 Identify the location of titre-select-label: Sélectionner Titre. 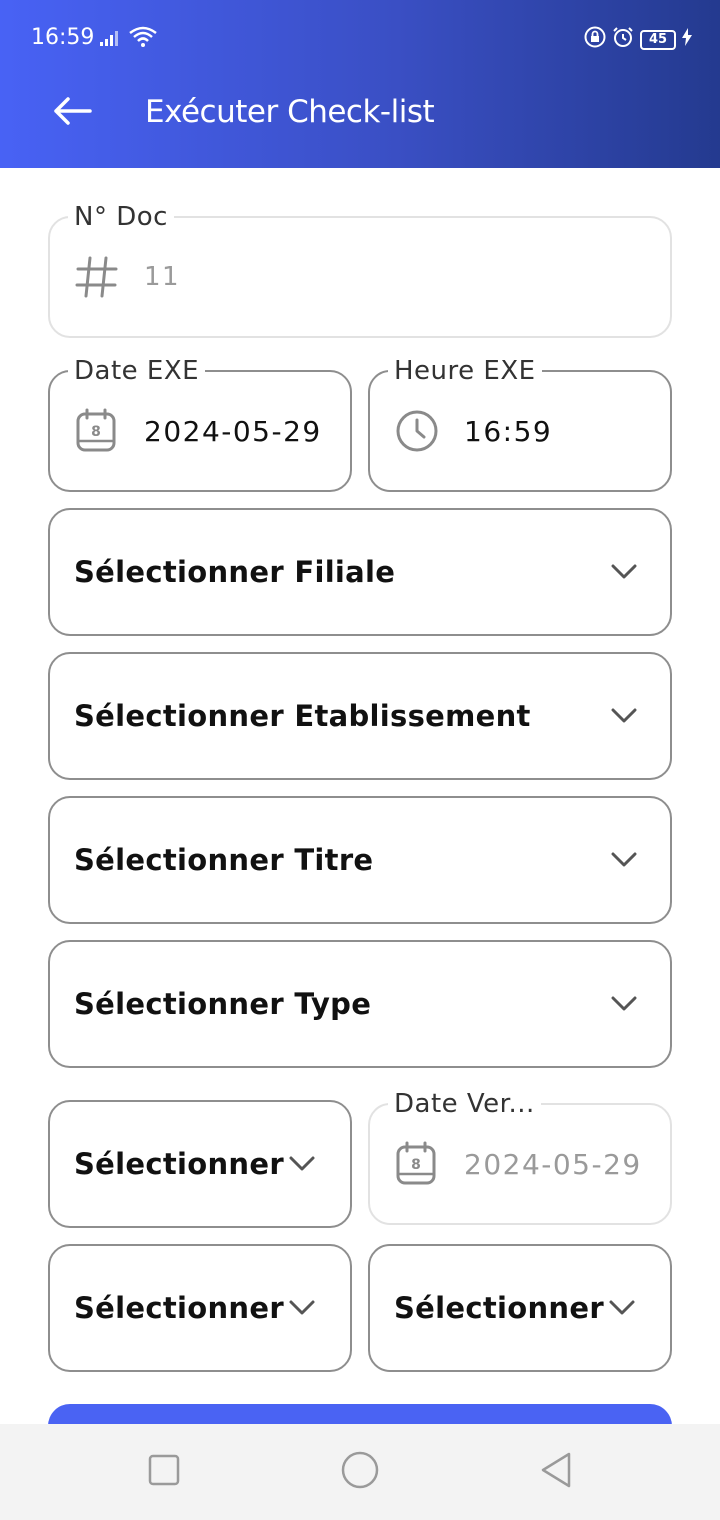
(224, 860).